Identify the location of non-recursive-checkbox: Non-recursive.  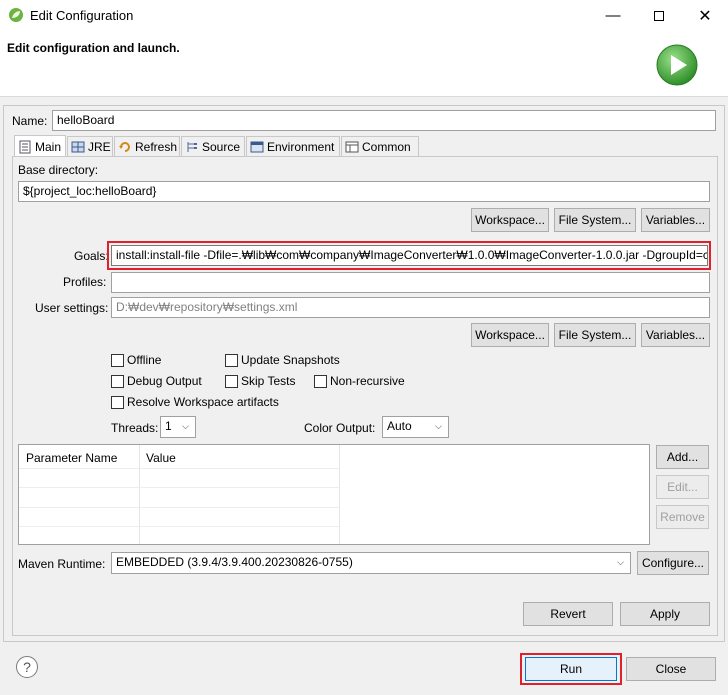
(359, 381).